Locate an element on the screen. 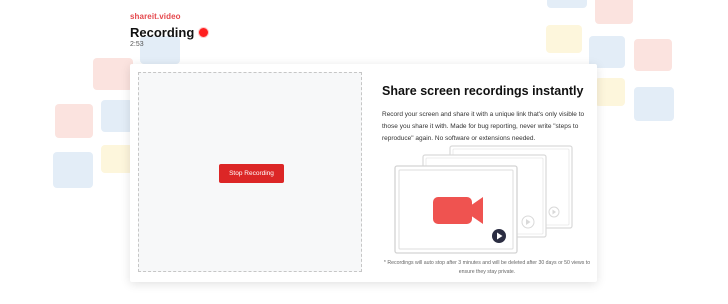  info-title: Share screen recordings instantly is located at coordinates (483, 91).